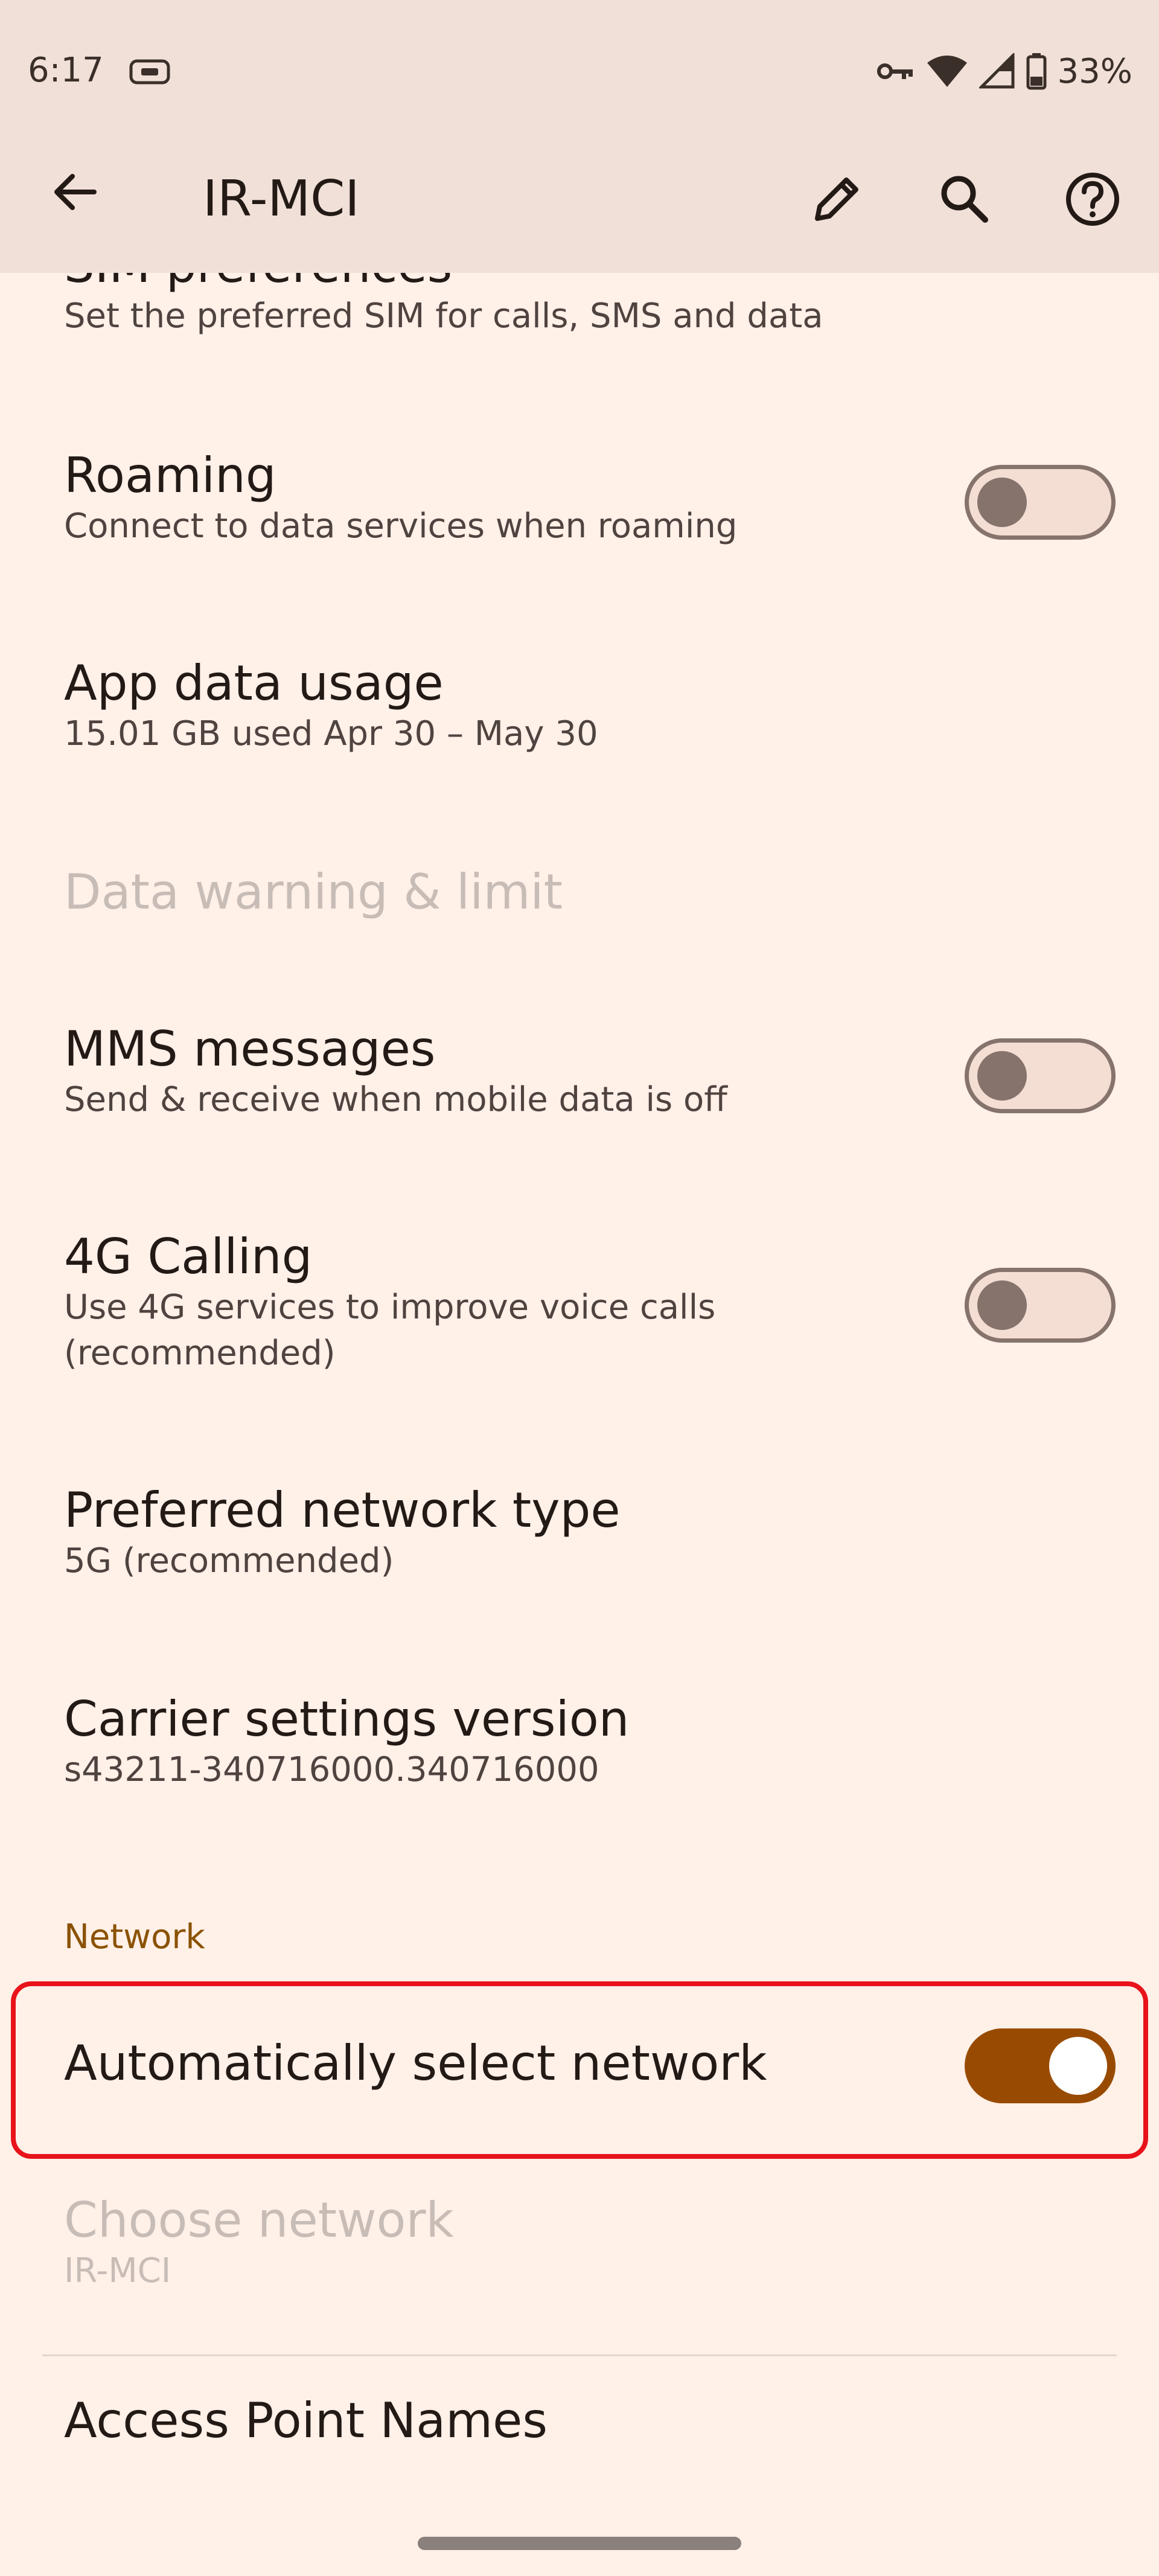 The image size is (1159, 2576). Describe the element at coordinates (579, 73) in the screenshot. I see `status-bar: 6:17 33%` at that location.